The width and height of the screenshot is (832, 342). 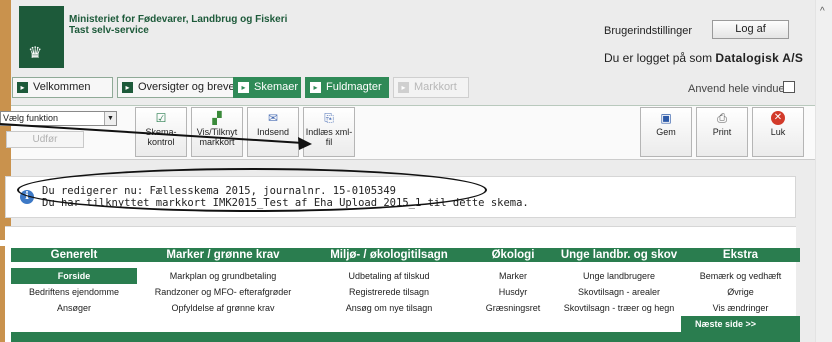 What do you see at coordinates (389, 276) in the screenshot?
I see `nav-link-udbetaling: Udbetaling af tilskud` at bounding box center [389, 276].